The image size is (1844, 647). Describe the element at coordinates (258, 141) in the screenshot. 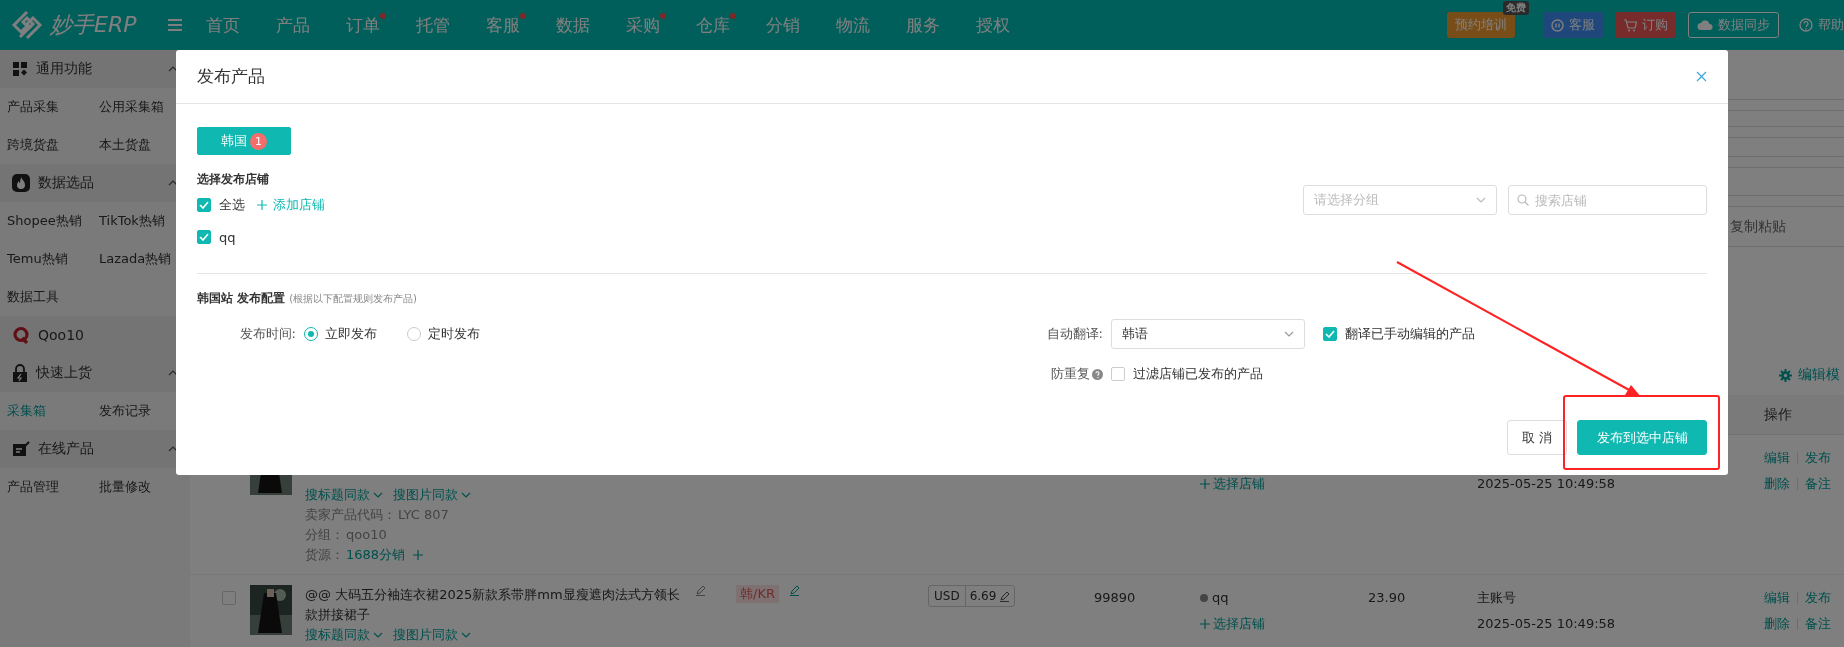

I see `count-badge: 1` at that location.